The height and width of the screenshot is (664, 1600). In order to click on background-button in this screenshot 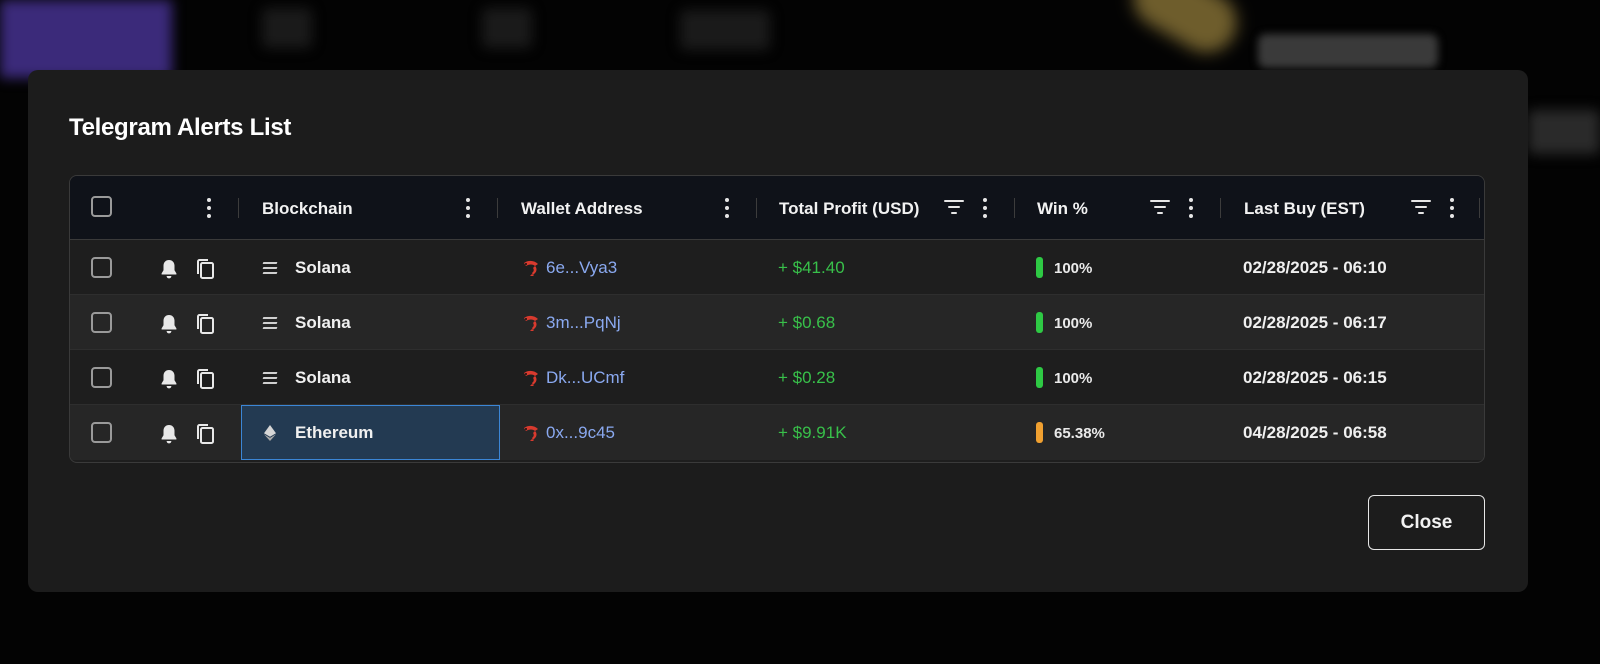, I will do `click(1348, 51)`.